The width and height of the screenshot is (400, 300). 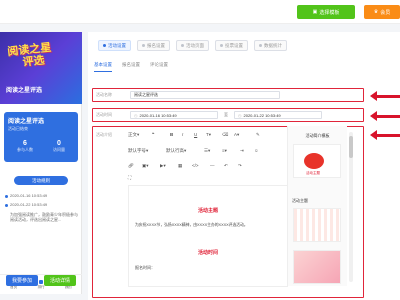 What do you see at coordinates (24, 91) in the screenshot?
I see `poster-subtitle: 阅读之星评选` at bounding box center [24, 91].